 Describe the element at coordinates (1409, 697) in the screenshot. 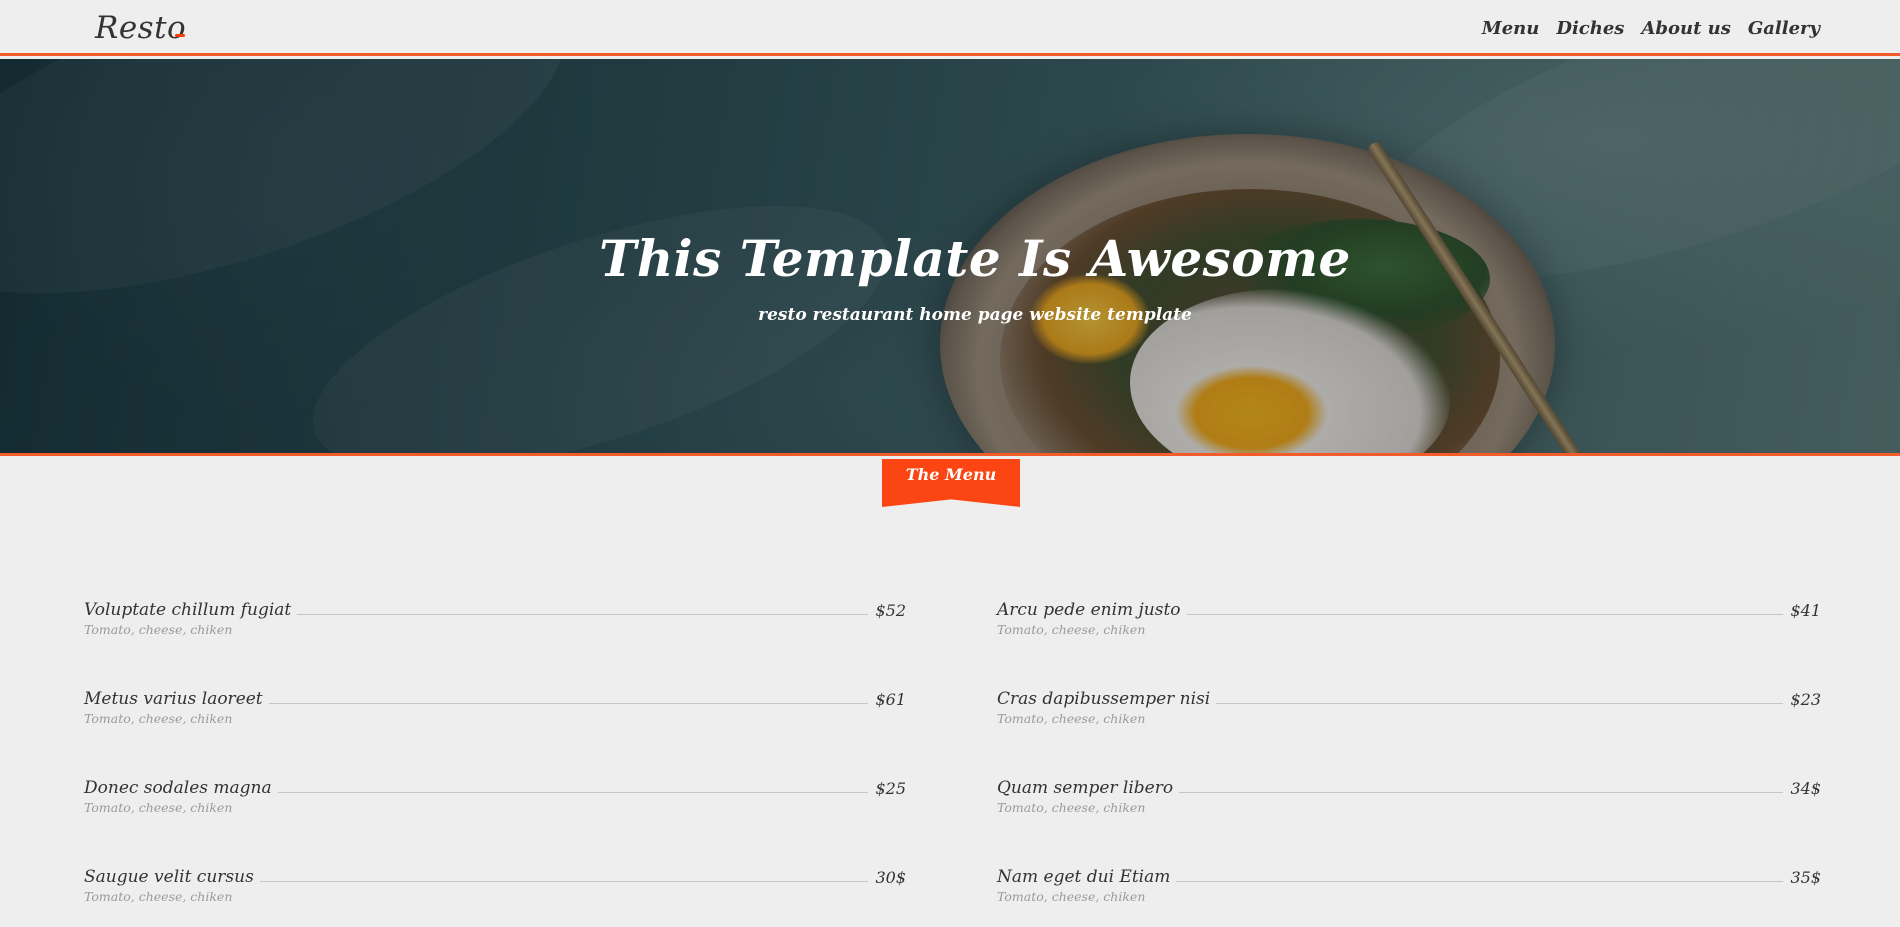

I see `menu-item-row: Cras dapibussemper nisi $23` at that location.